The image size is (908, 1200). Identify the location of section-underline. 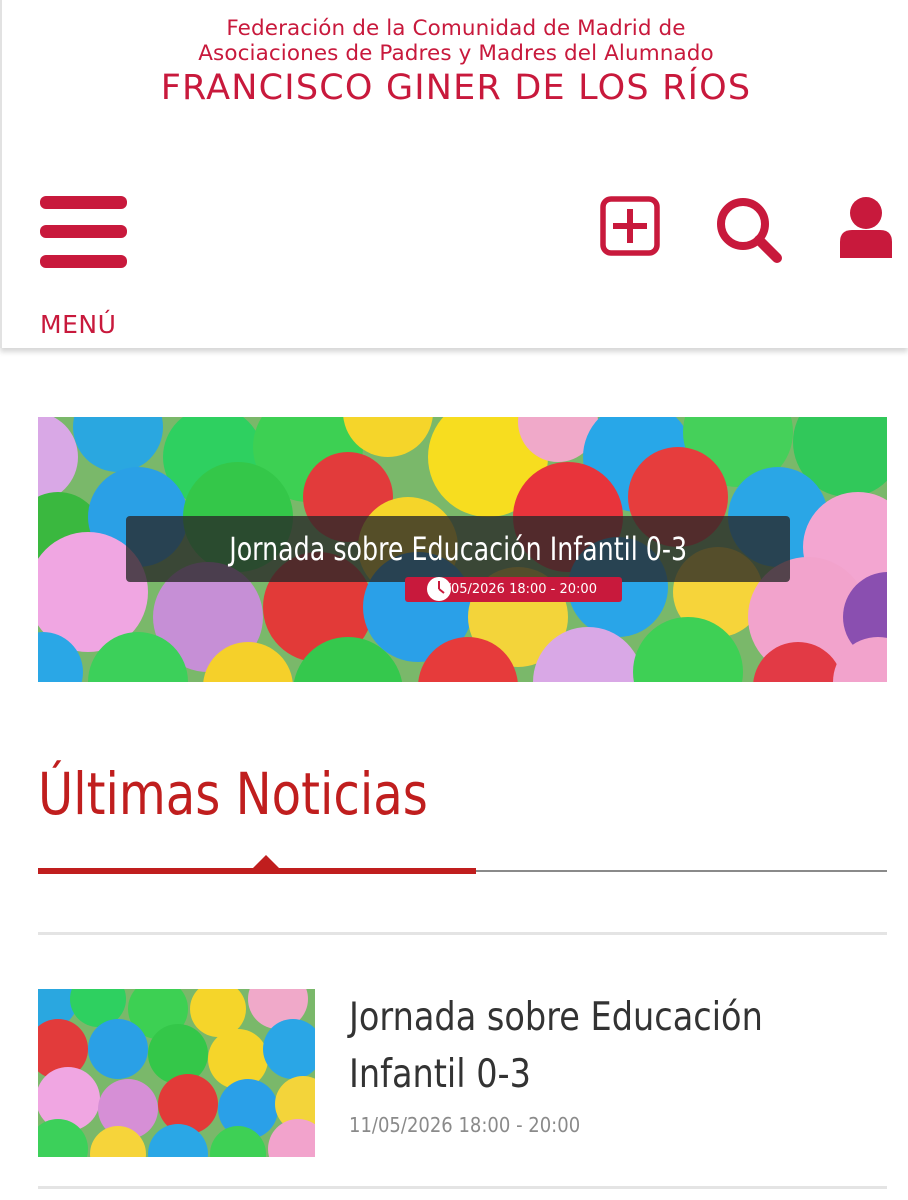
(257, 871).